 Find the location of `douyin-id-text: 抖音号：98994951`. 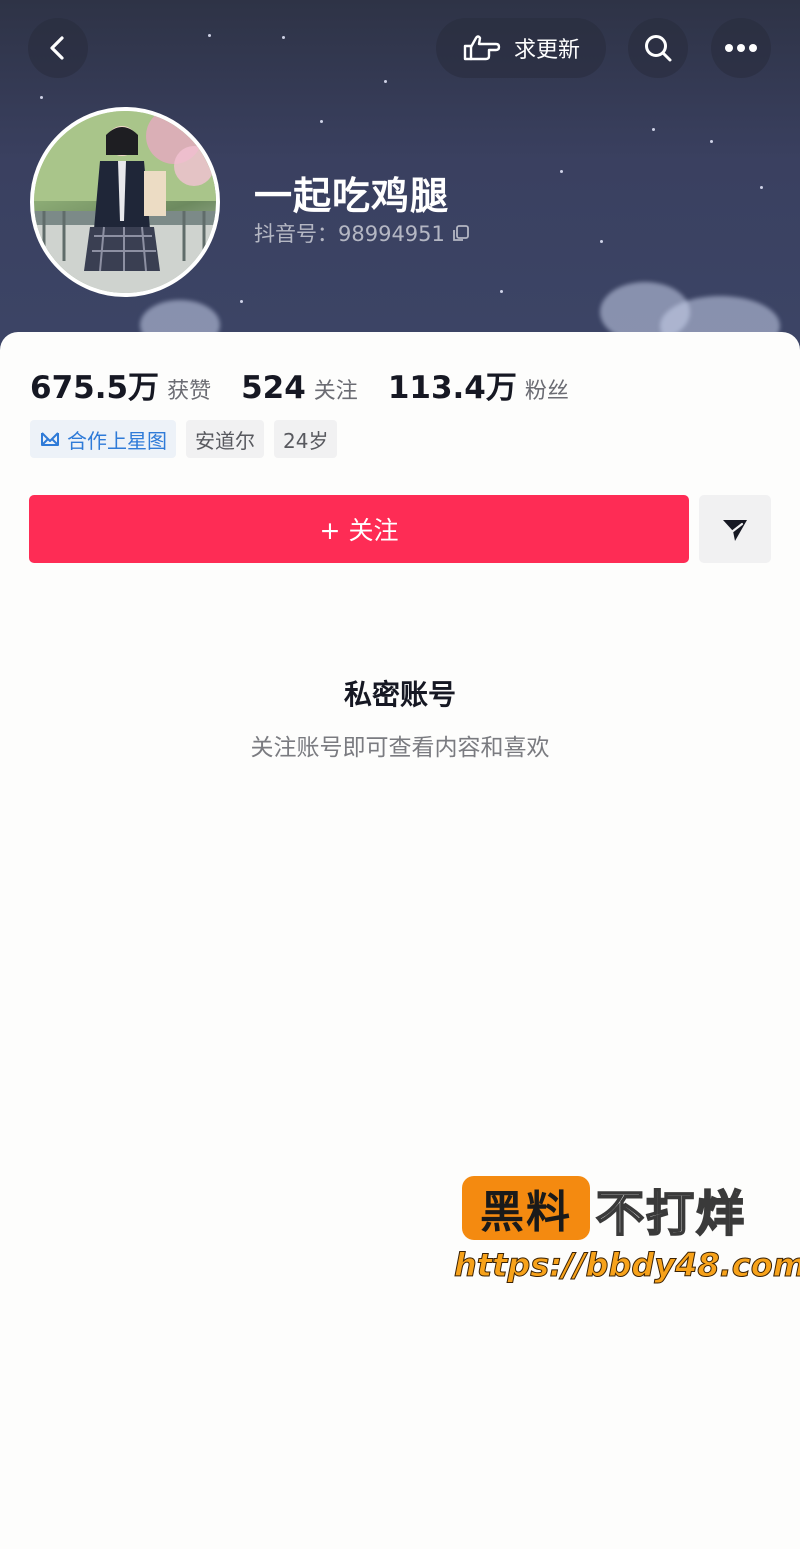

douyin-id-text: 抖音号：98994951 is located at coordinates (349, 234).